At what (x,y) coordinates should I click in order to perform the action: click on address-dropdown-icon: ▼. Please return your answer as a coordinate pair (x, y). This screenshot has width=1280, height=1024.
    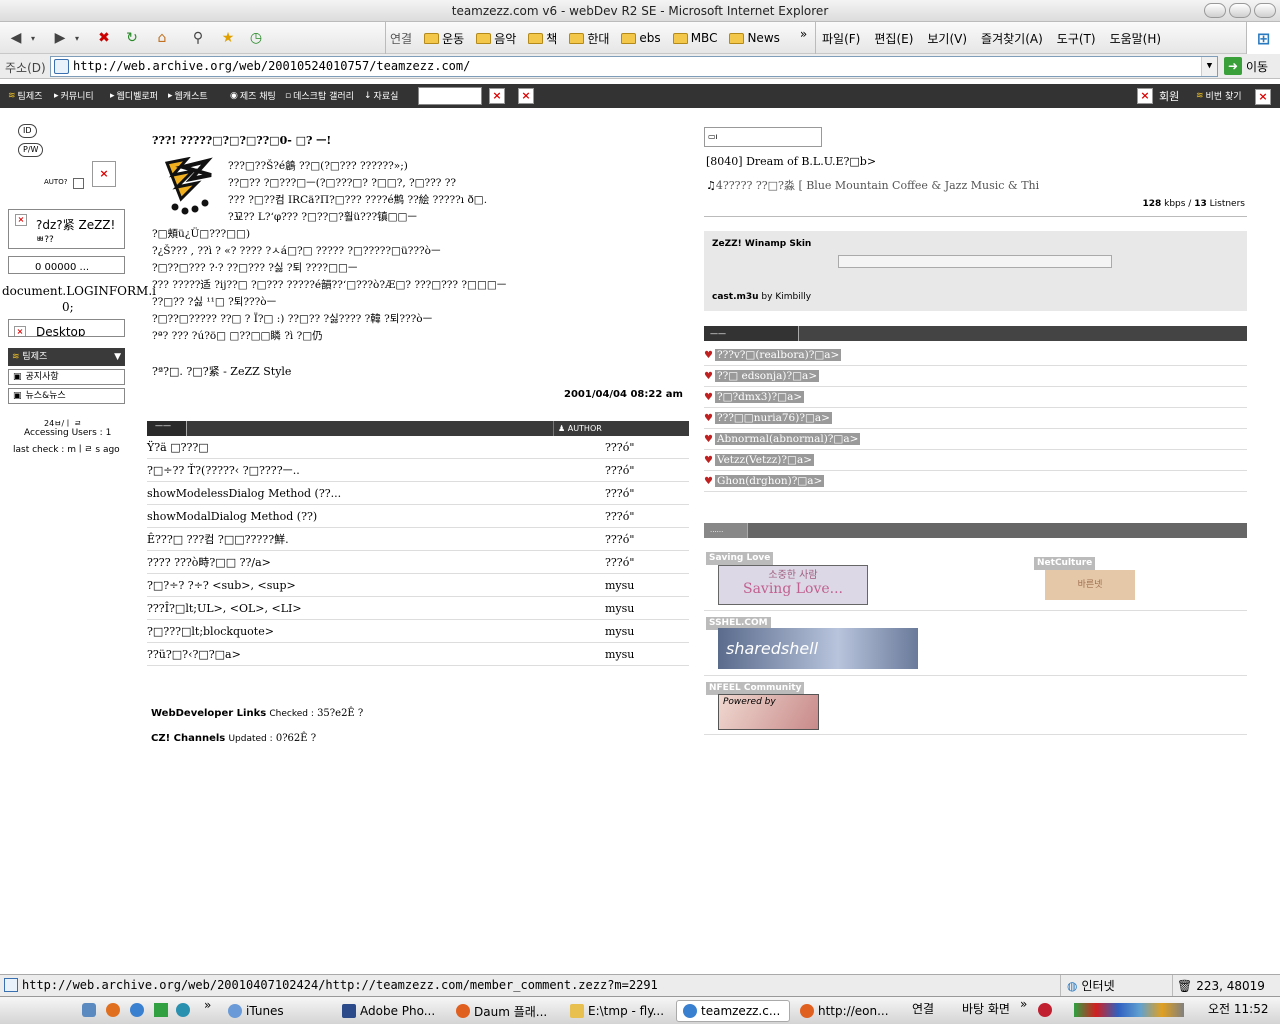
    Looking at the image, I should click on (1209, 66).